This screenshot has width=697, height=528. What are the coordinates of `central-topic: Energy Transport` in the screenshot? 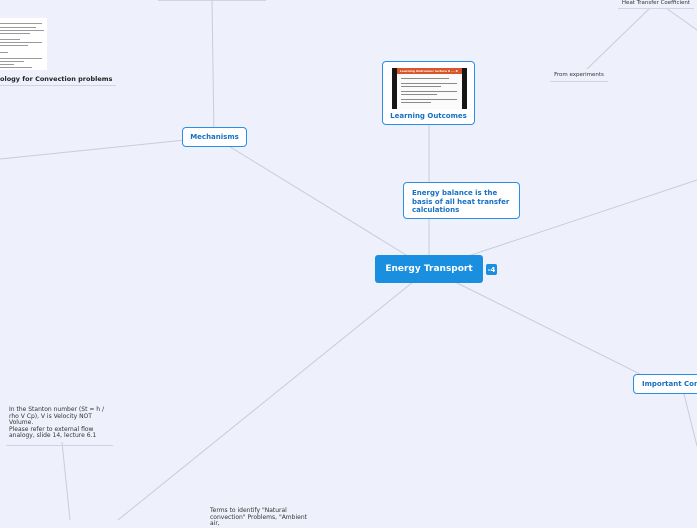 It's located at (429, 269).